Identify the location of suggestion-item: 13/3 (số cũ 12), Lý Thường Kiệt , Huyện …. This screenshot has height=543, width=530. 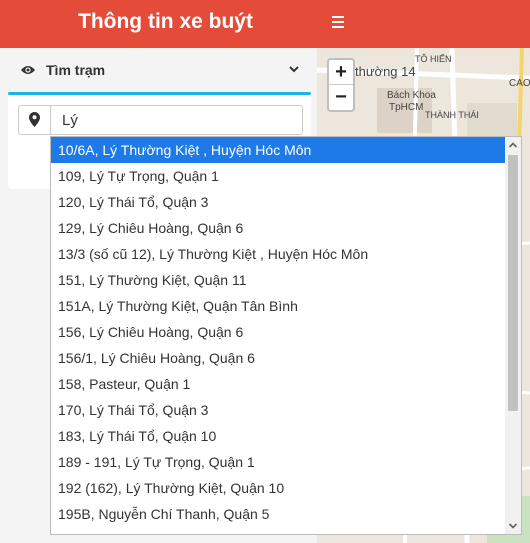
(286, 254).